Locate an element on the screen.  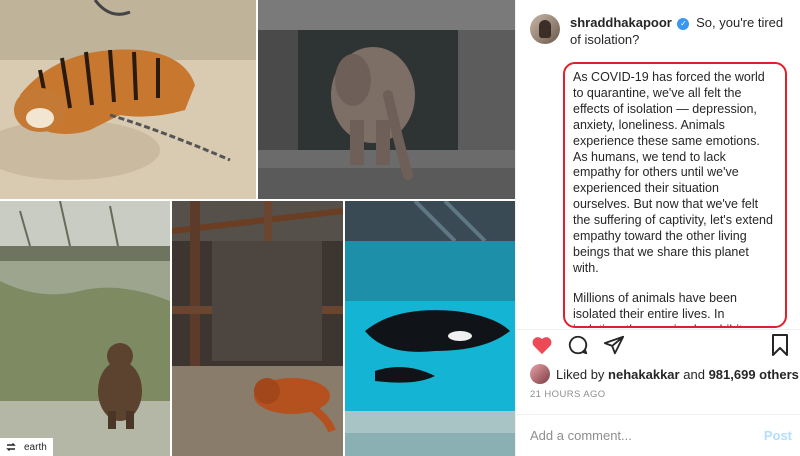
photo-captive-elephant is located at coordinates (386, 99).